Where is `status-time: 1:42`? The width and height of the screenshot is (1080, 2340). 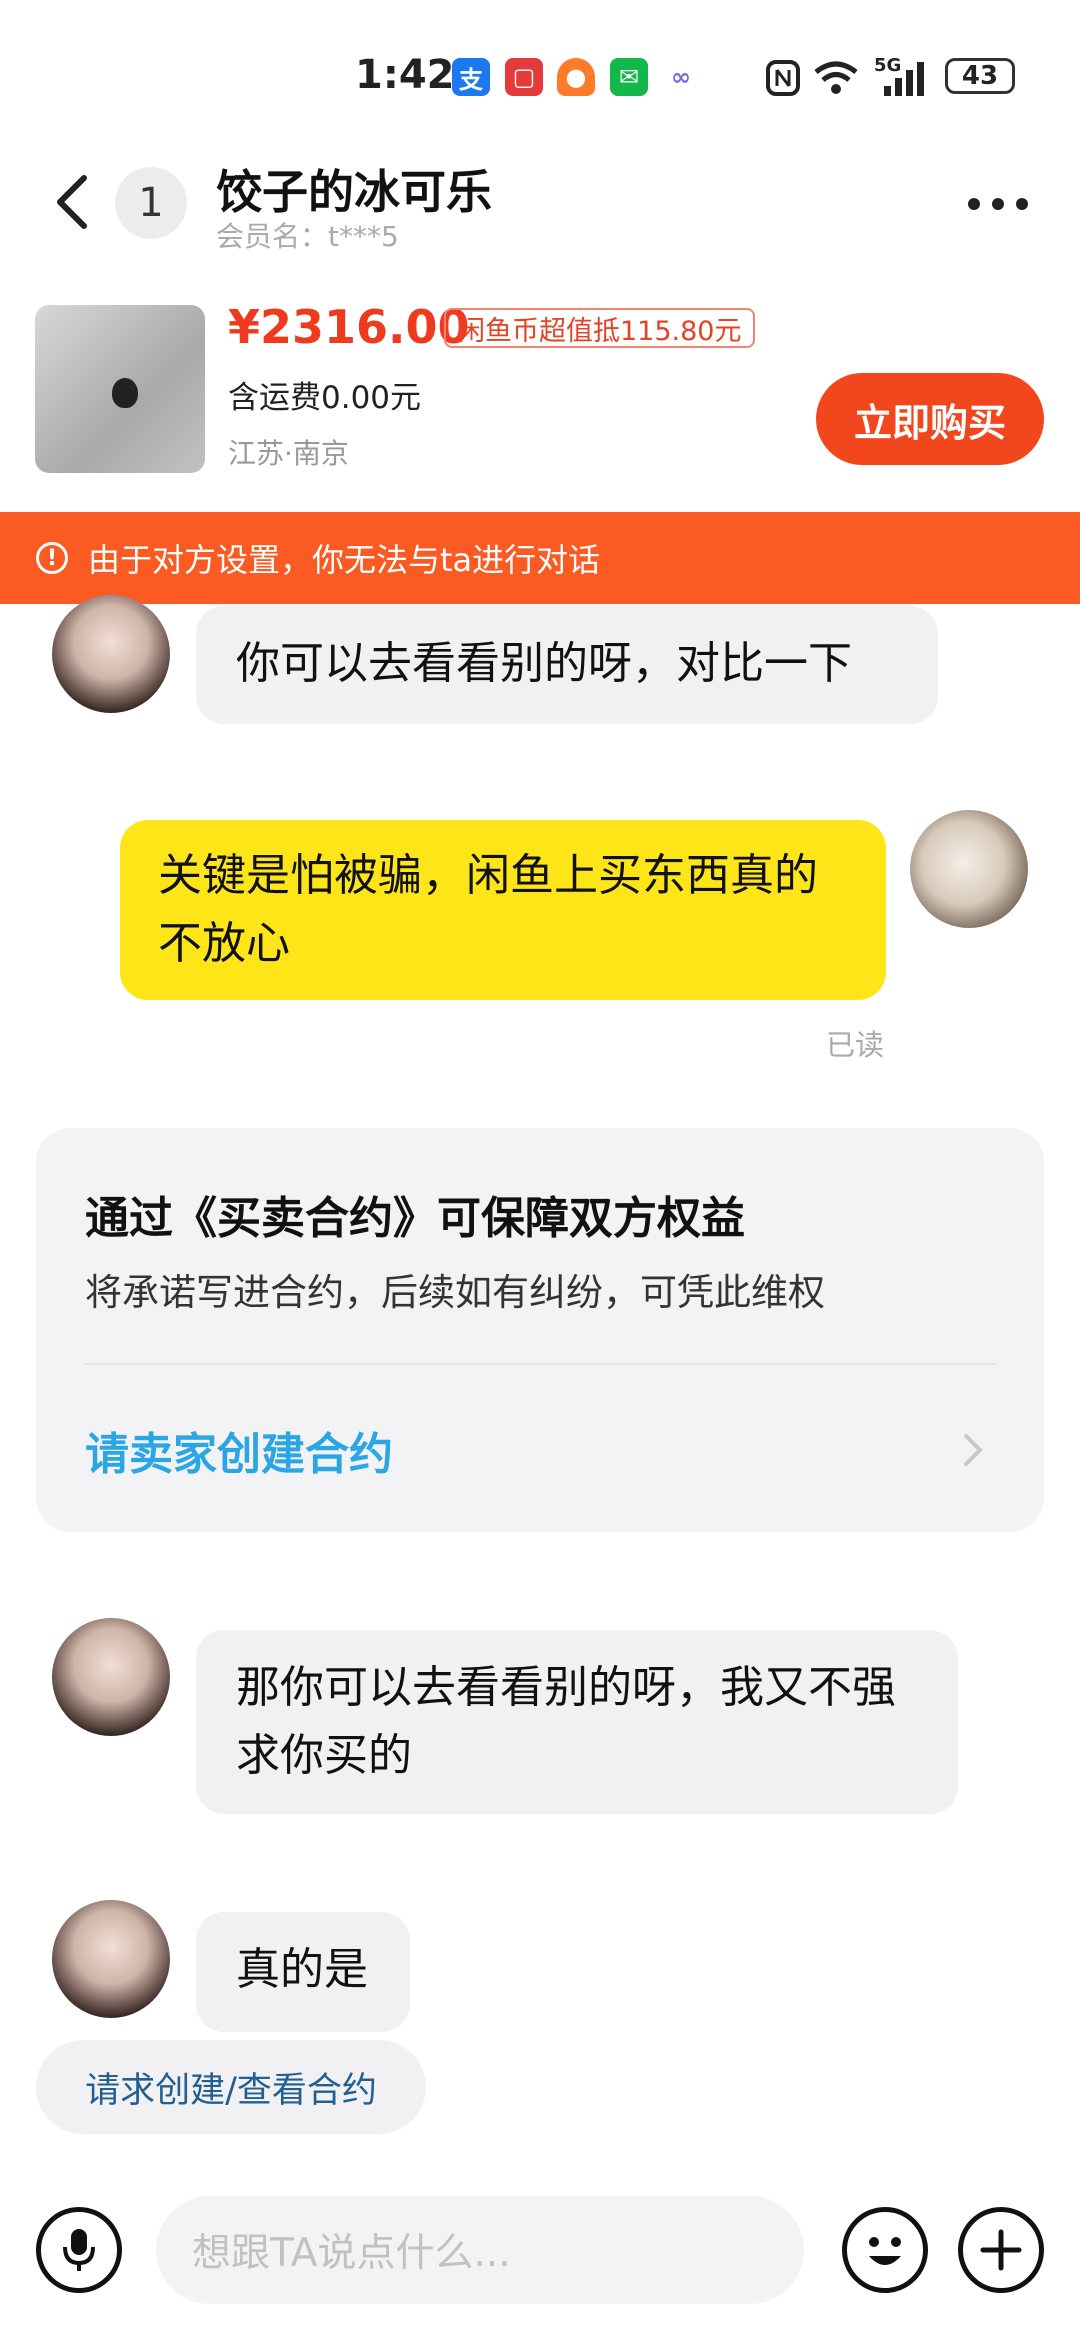 status-time: 1:42 is located at coordinates (405, 75).